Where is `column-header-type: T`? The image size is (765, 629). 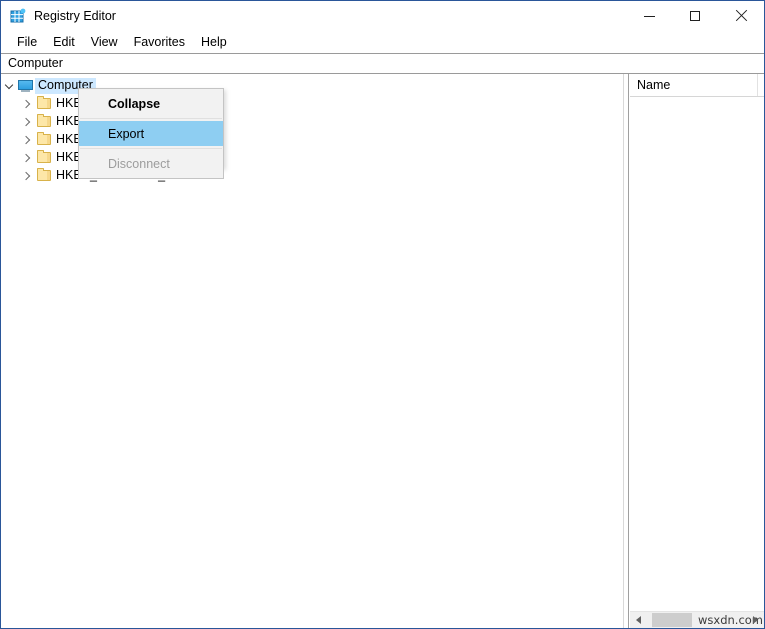
column-header-type: T is located at coordinates (761, 85).